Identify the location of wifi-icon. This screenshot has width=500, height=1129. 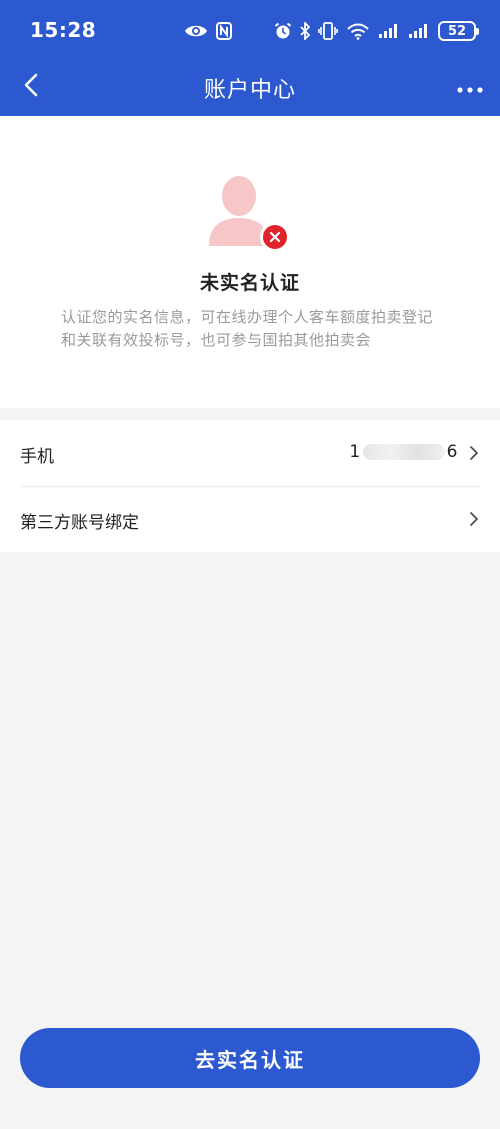
(358, 31).